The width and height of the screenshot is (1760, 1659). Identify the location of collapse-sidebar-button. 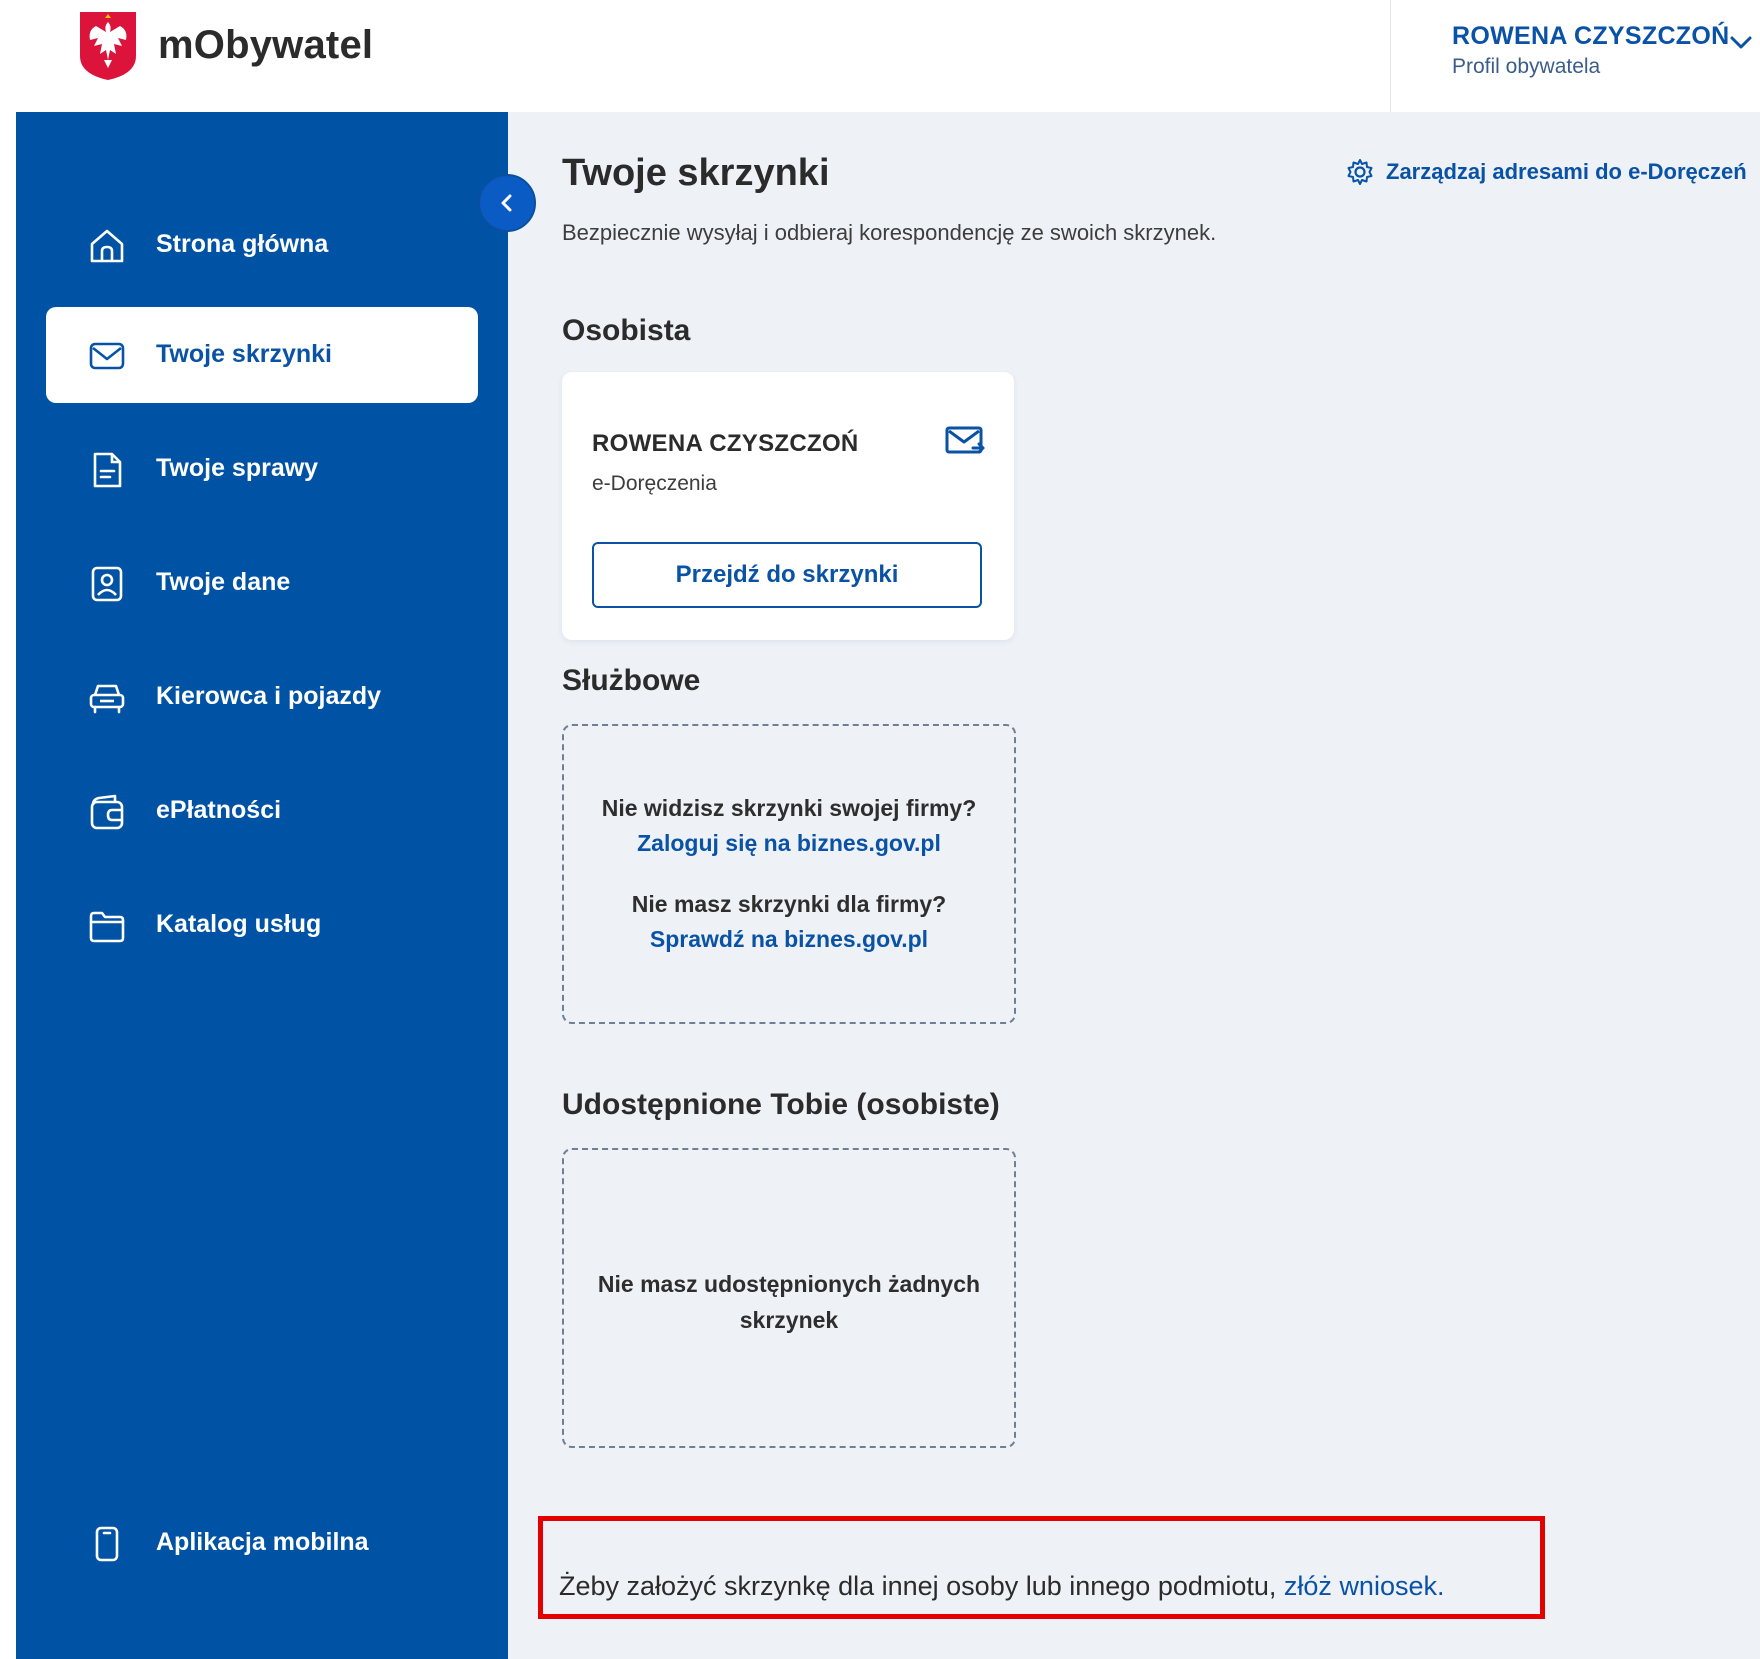
(507, 203).